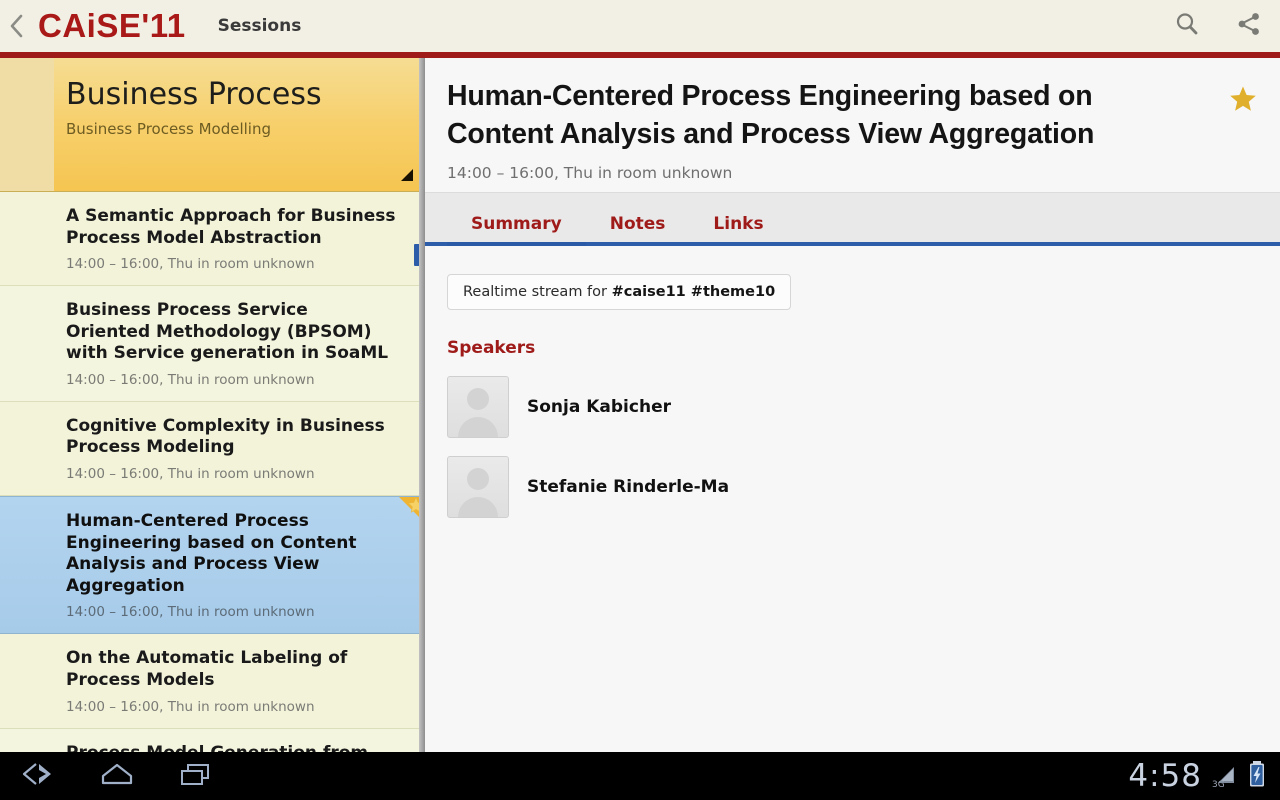  I want to click on speaker-row: Stefanie Rinderle-Ma, so click(852, 486).